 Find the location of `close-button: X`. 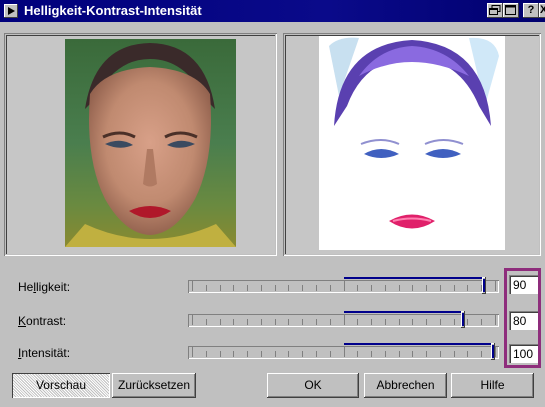

close-button: X is located at coordinates (542, 10).